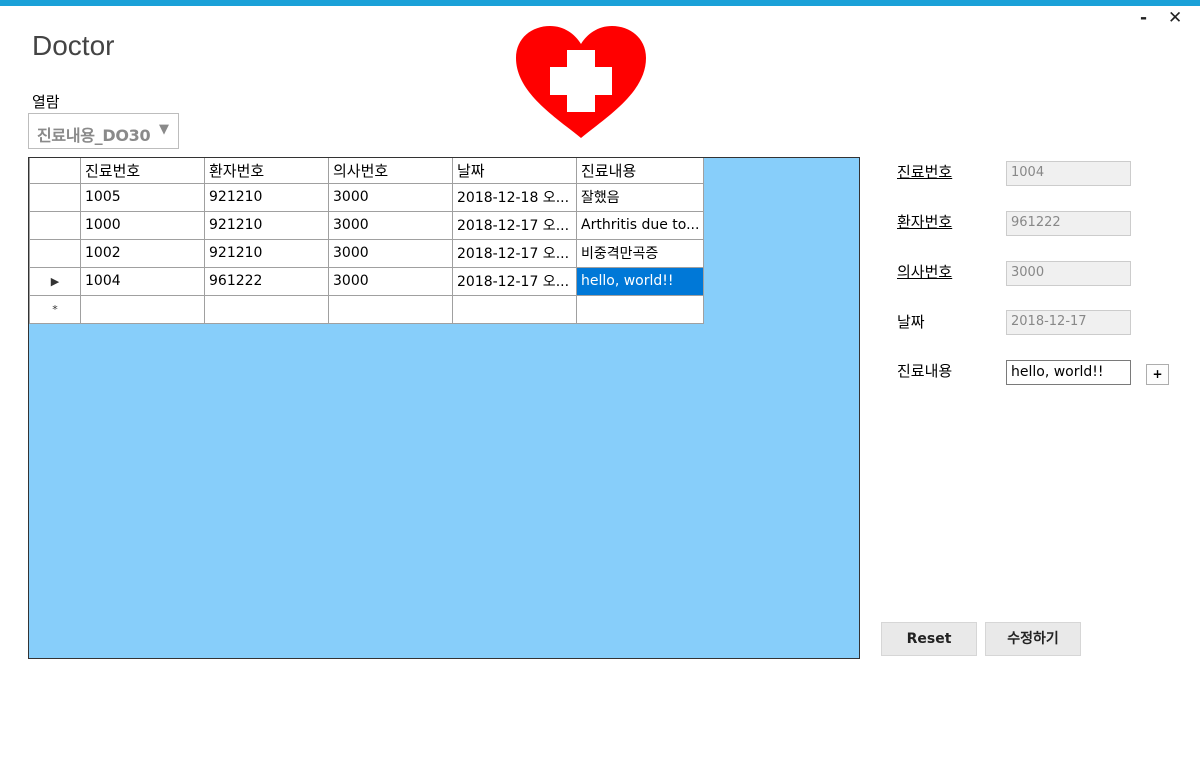  What do you see at coordinates (925, 172) in the screenshot?
I see `treatment-no-label: 진료번호` at bounding box center [925, 172].